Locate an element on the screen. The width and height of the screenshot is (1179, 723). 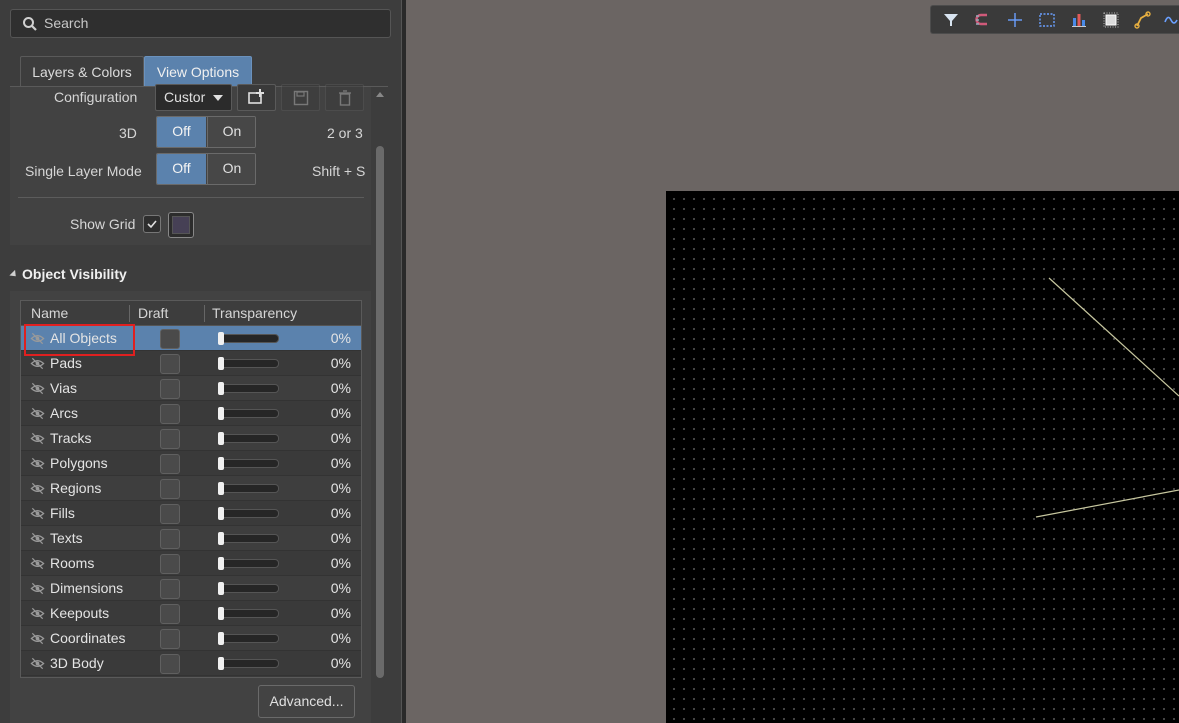
table-row: Dimensions 0% is located at coordinates (191, 588).